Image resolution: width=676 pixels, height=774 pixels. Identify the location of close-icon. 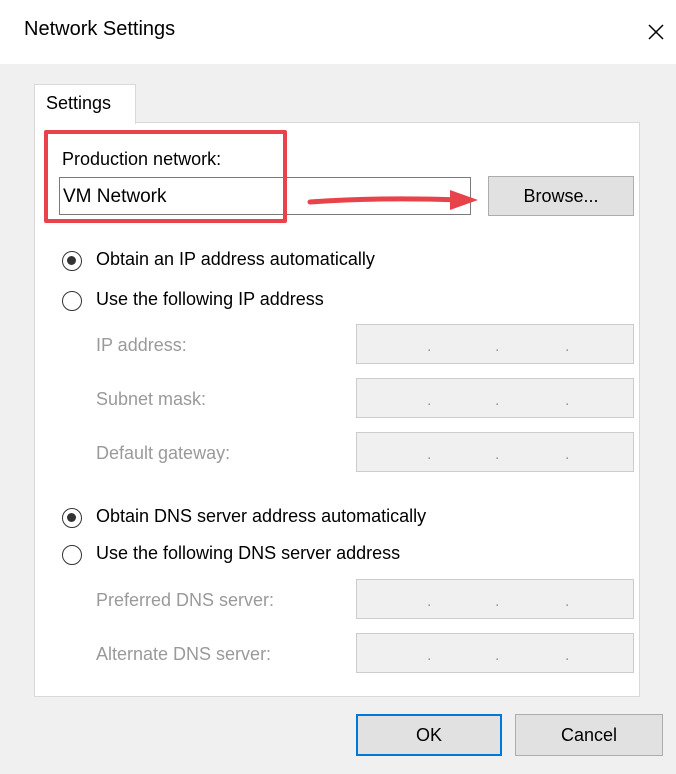
(656, 32).